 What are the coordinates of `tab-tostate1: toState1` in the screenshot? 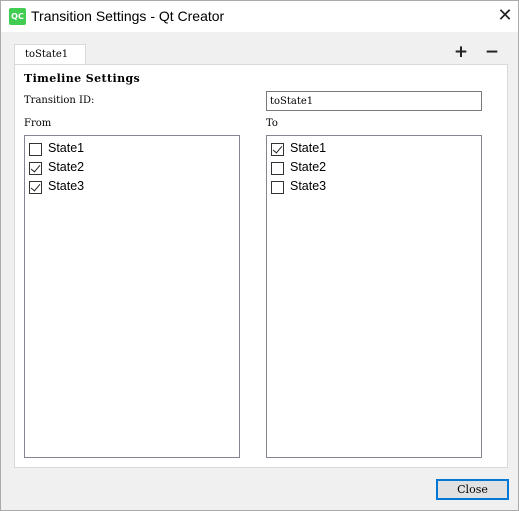 It's located at (50, 54).